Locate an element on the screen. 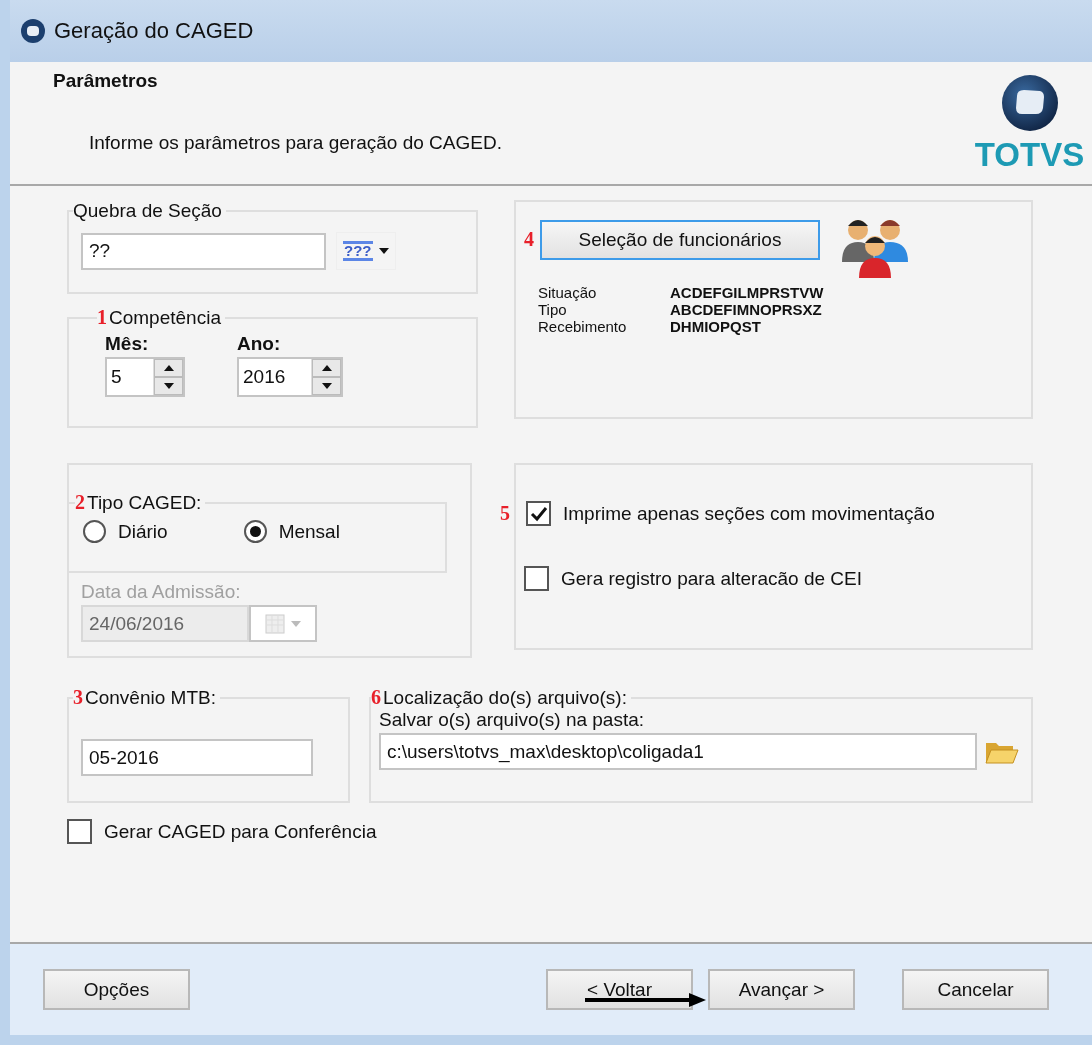 The width and height of the screenshot is (1092, 1045). folder-label: Salvar o(s) arquivo(s) na pasta: is located at coordinates (512, 720).